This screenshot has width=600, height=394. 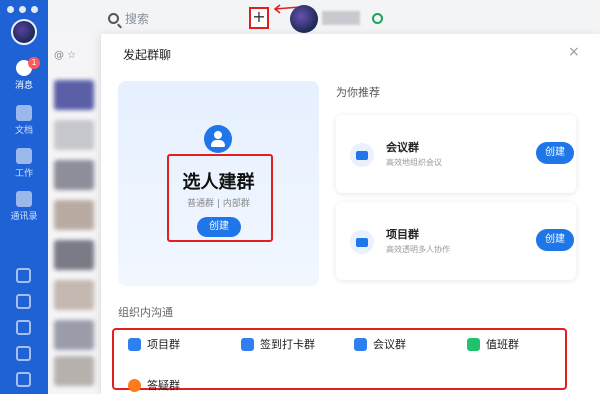 What do you see at coordinates (574, 52) in the screenshot?
I see `close-icon: ×` at bounding box center [574, 52].